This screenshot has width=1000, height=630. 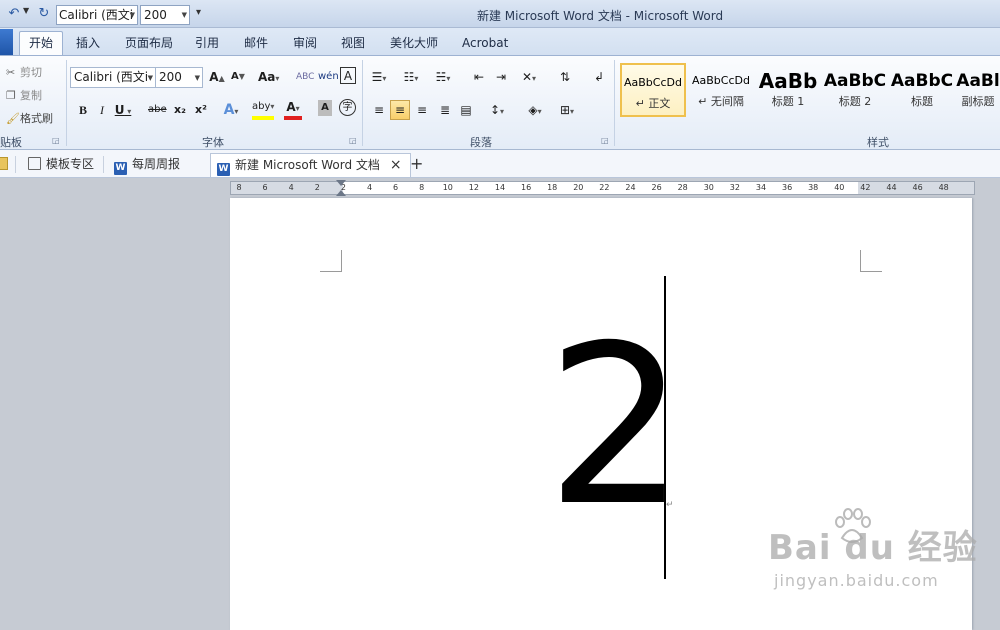 What do you see at coordinates (721, 101) in the screenshot?
I see `style-name: ↵ 无间隔` at bounding box center [721, 101].